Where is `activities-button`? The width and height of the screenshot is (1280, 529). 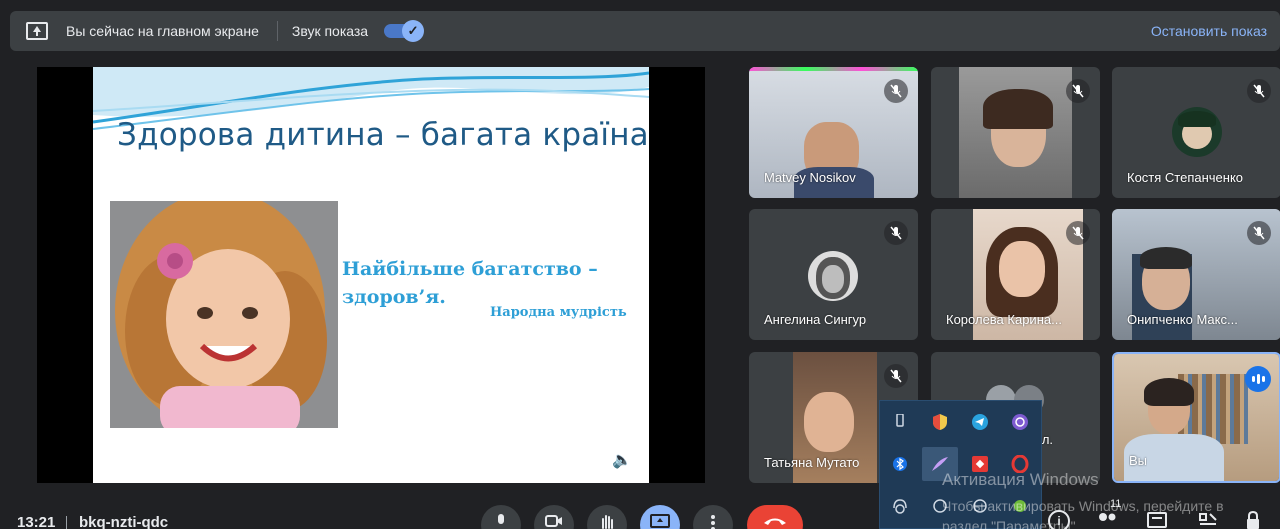 activities-button is located at coordinates (1208, 520).